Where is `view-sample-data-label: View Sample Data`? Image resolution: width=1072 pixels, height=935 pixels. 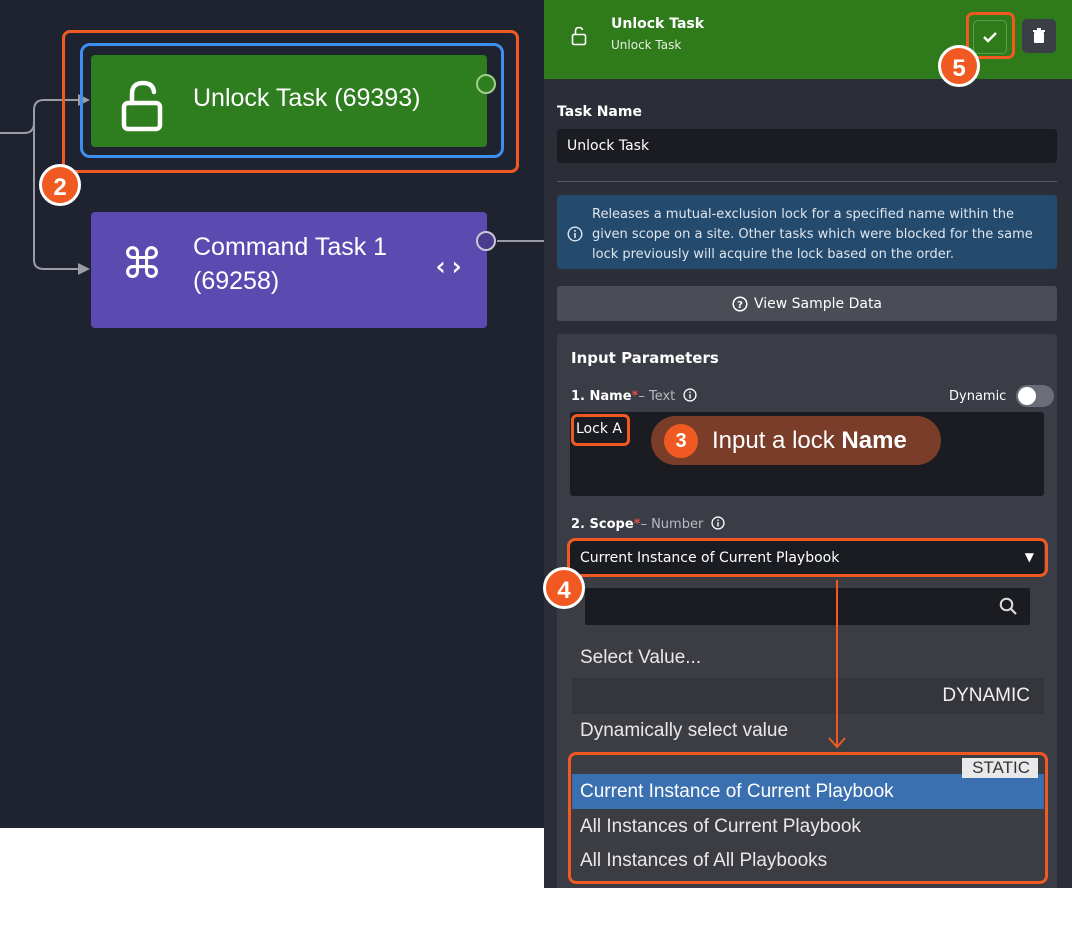 view-sample-data-label: View Sample Data is located at coordinates (818, 303).